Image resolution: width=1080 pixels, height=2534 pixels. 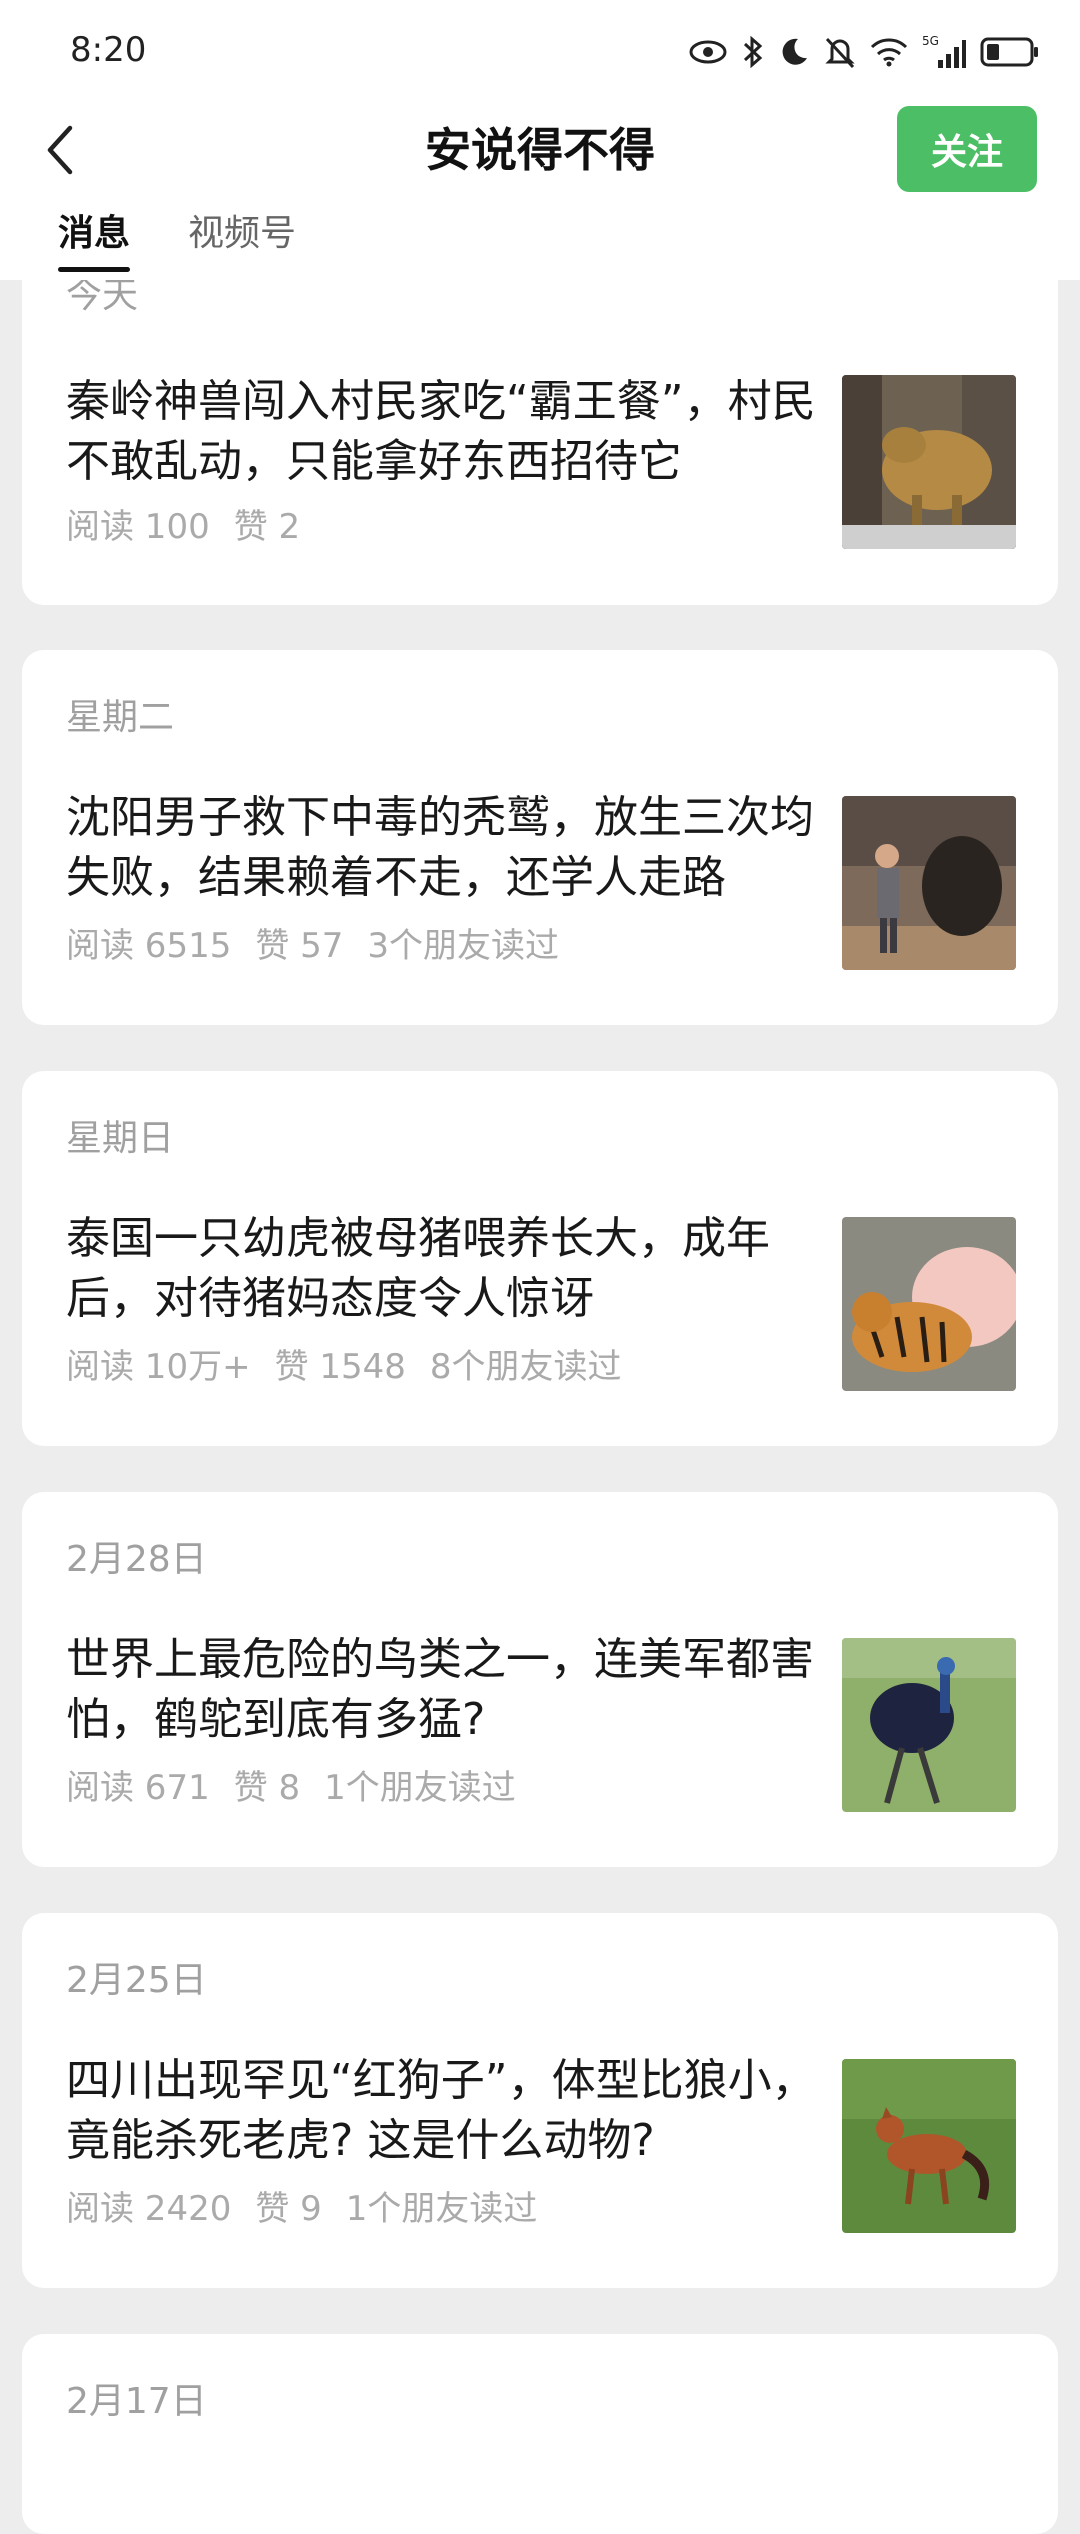 I want to click on read-count: 阅读 10万+, so click(x=158, y=1367).